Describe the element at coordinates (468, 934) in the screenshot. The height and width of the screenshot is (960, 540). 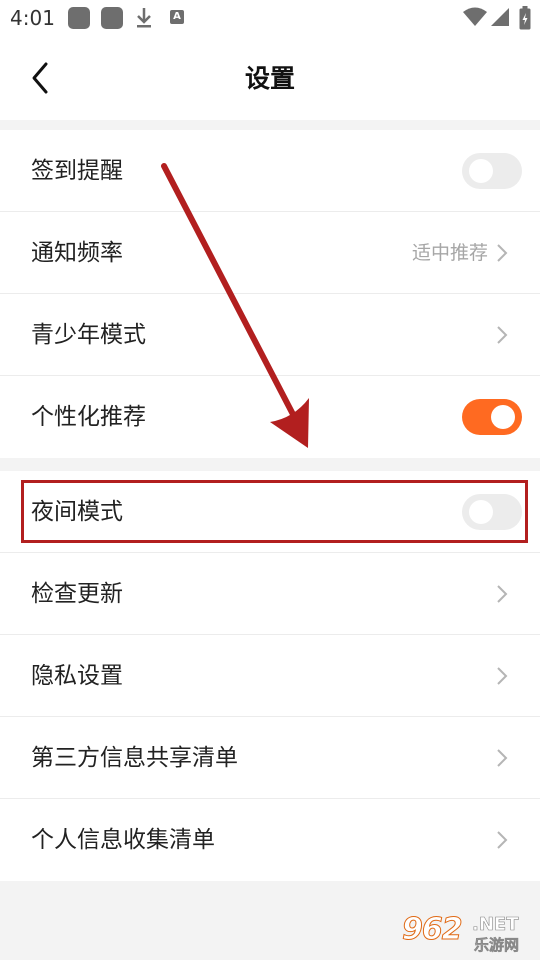
I see `watermark-logo: 962 .NET 乐游网` at that location.